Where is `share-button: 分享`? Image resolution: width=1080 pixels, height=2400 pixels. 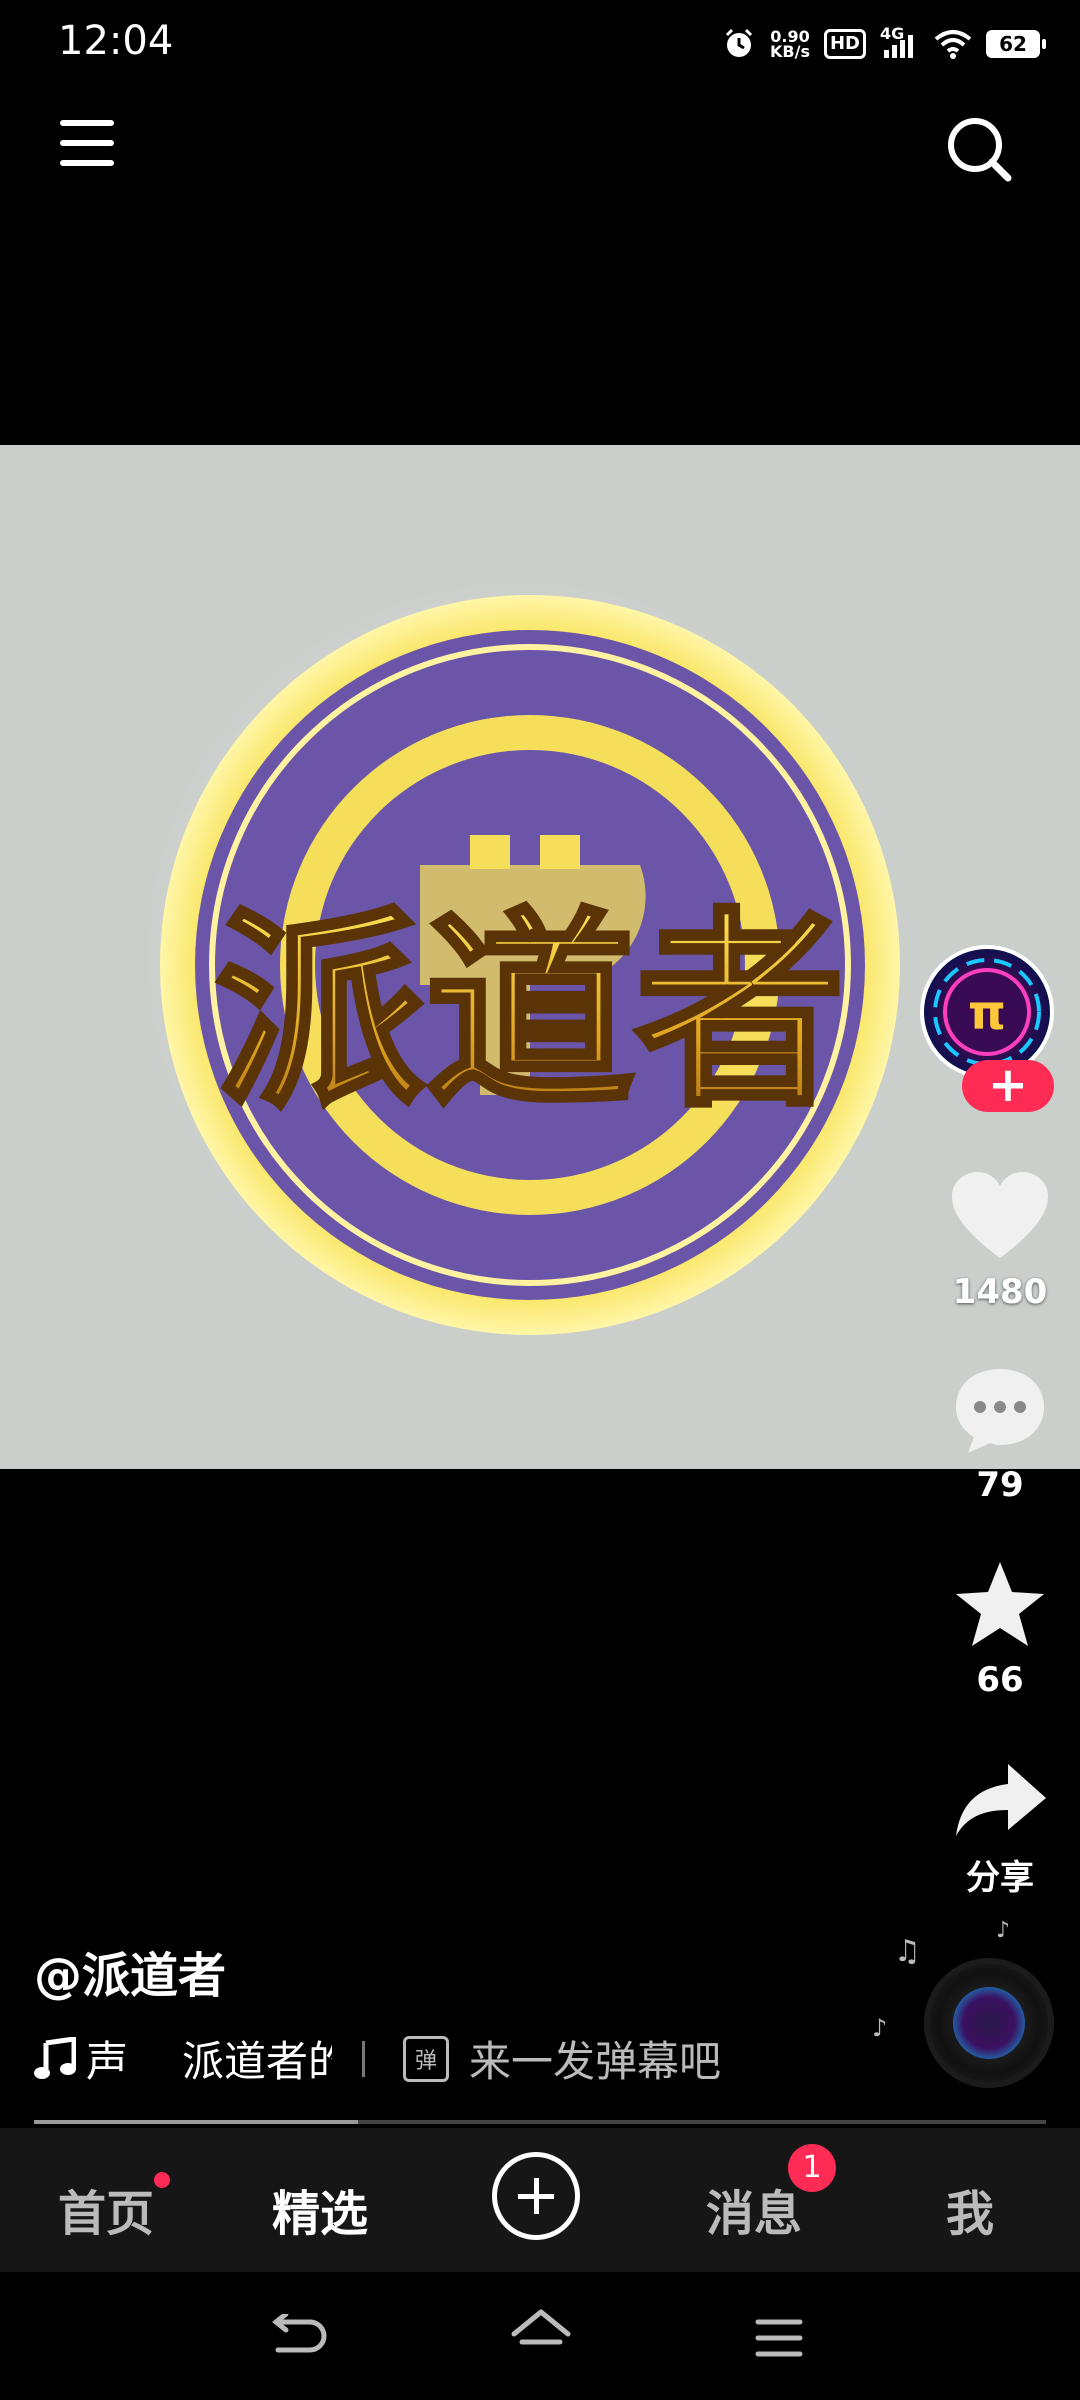 share-button: 分享 is located at coordinates (1000, 1829).